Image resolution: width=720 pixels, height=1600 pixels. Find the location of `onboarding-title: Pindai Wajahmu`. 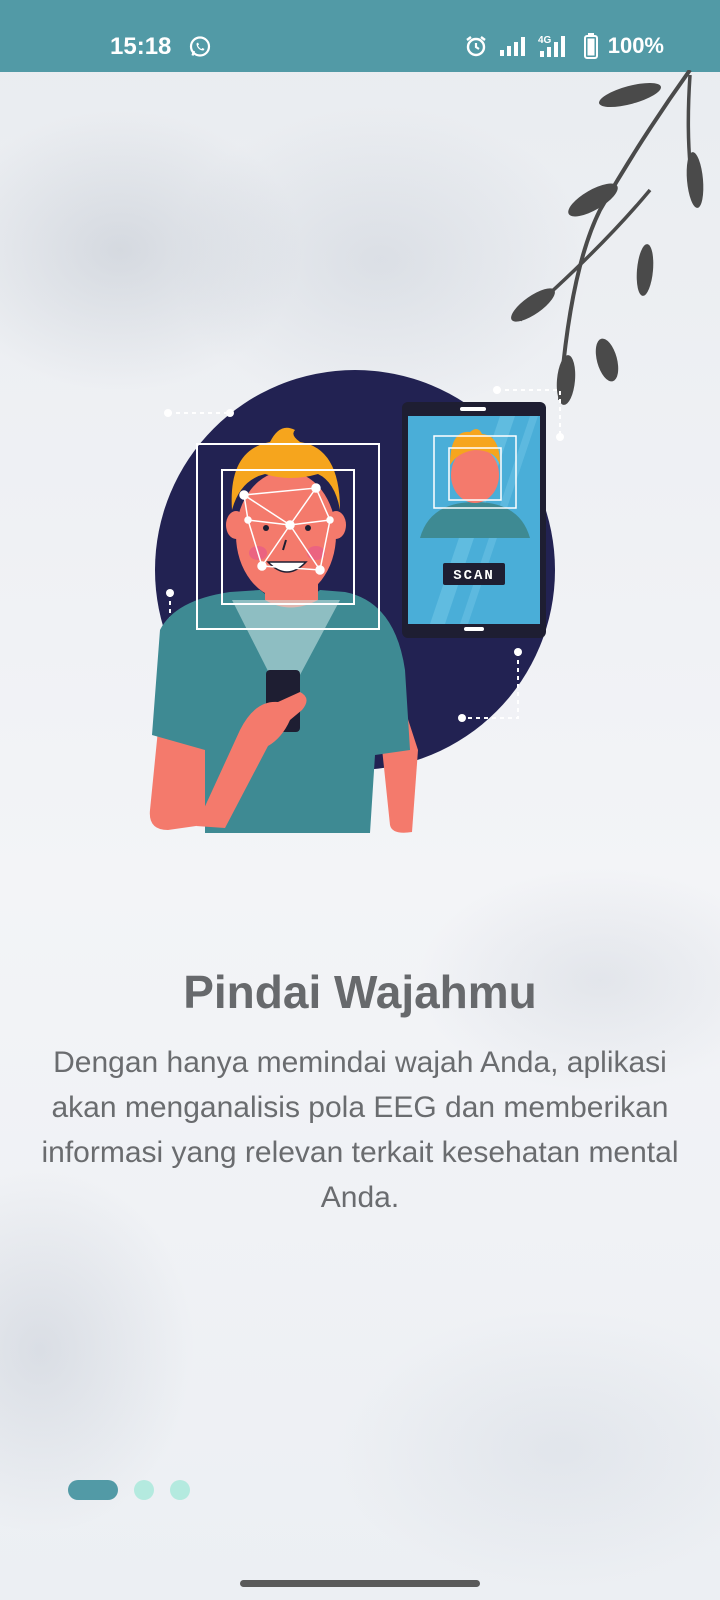

onboarding-title: Pindai Wajahmu is located at coordinates (360, 992).